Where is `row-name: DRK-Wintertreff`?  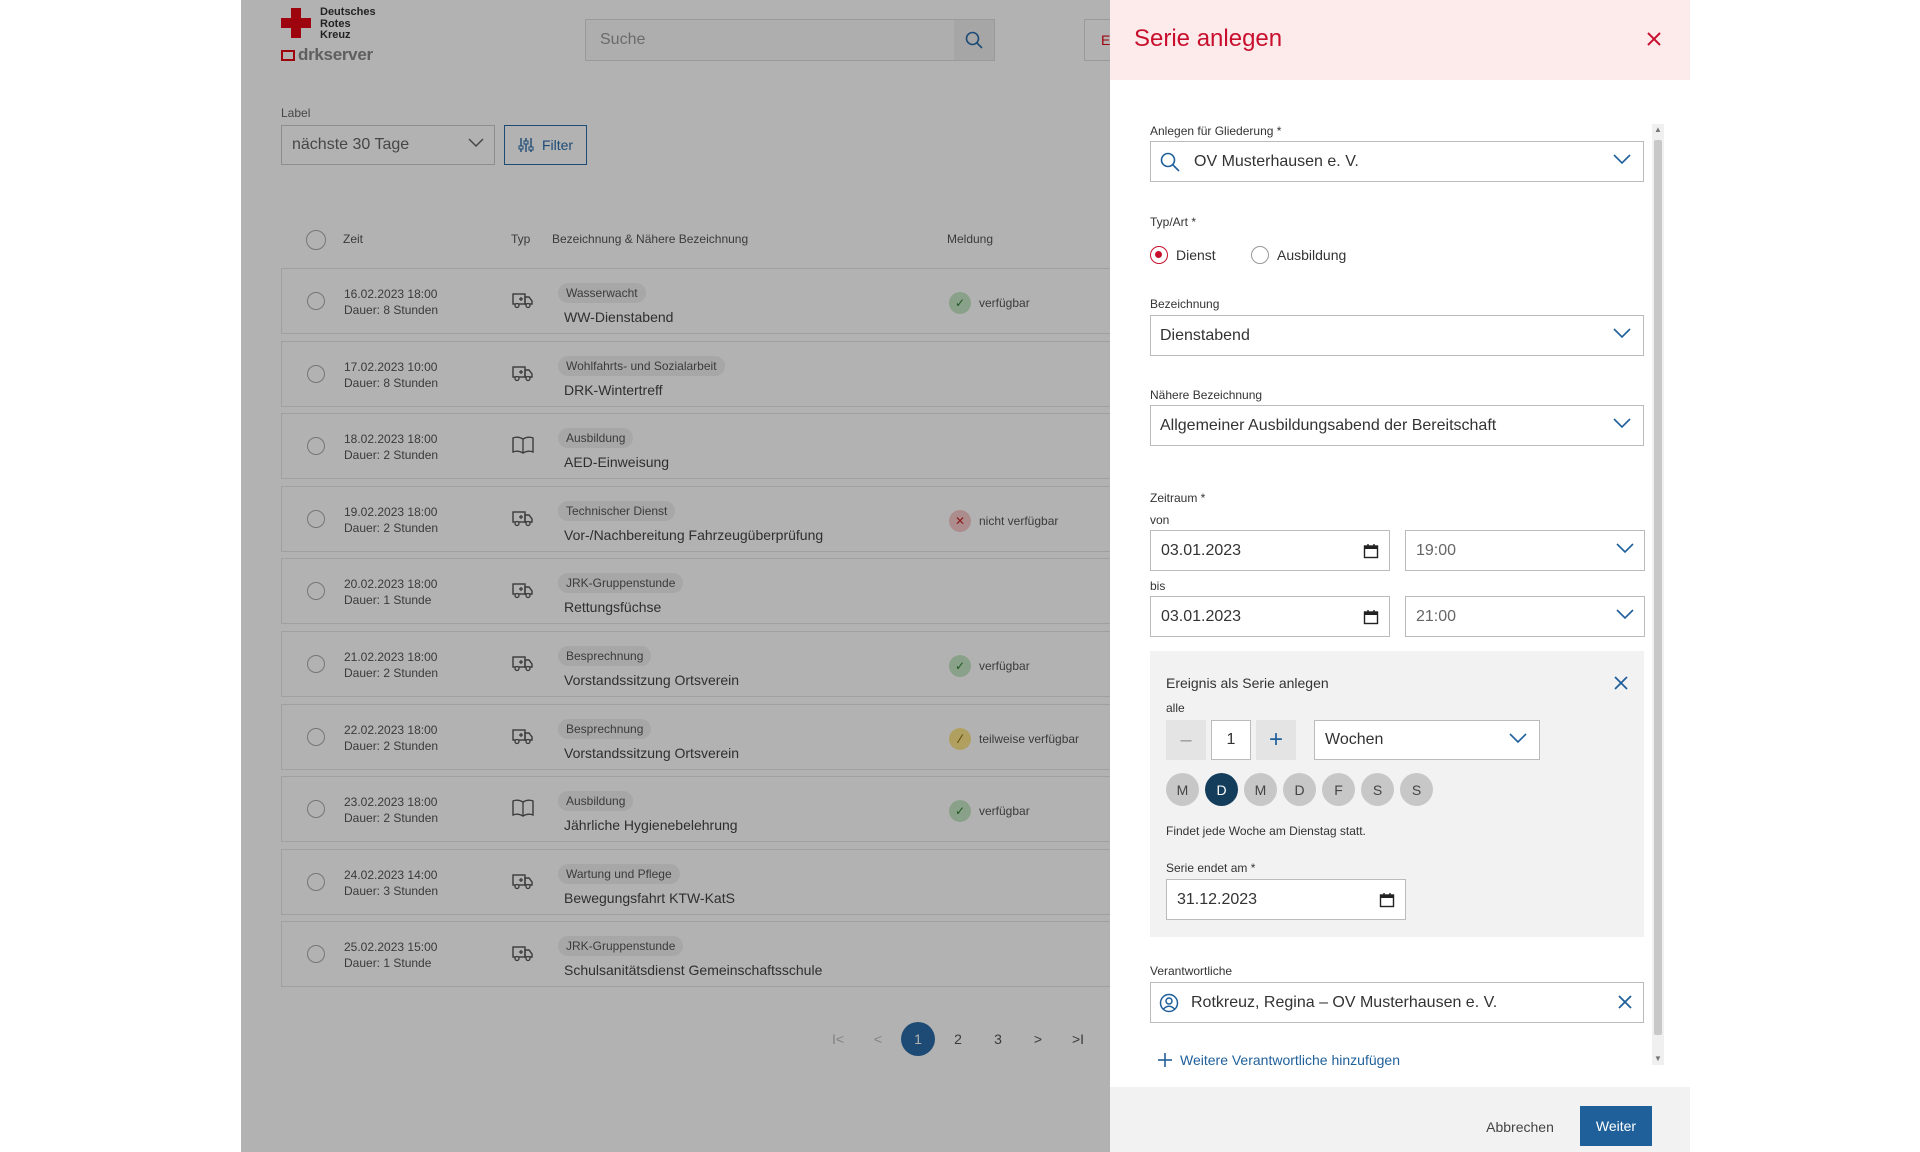 row-name: DRK-Wintertreff is located at coordinates (613, 390).